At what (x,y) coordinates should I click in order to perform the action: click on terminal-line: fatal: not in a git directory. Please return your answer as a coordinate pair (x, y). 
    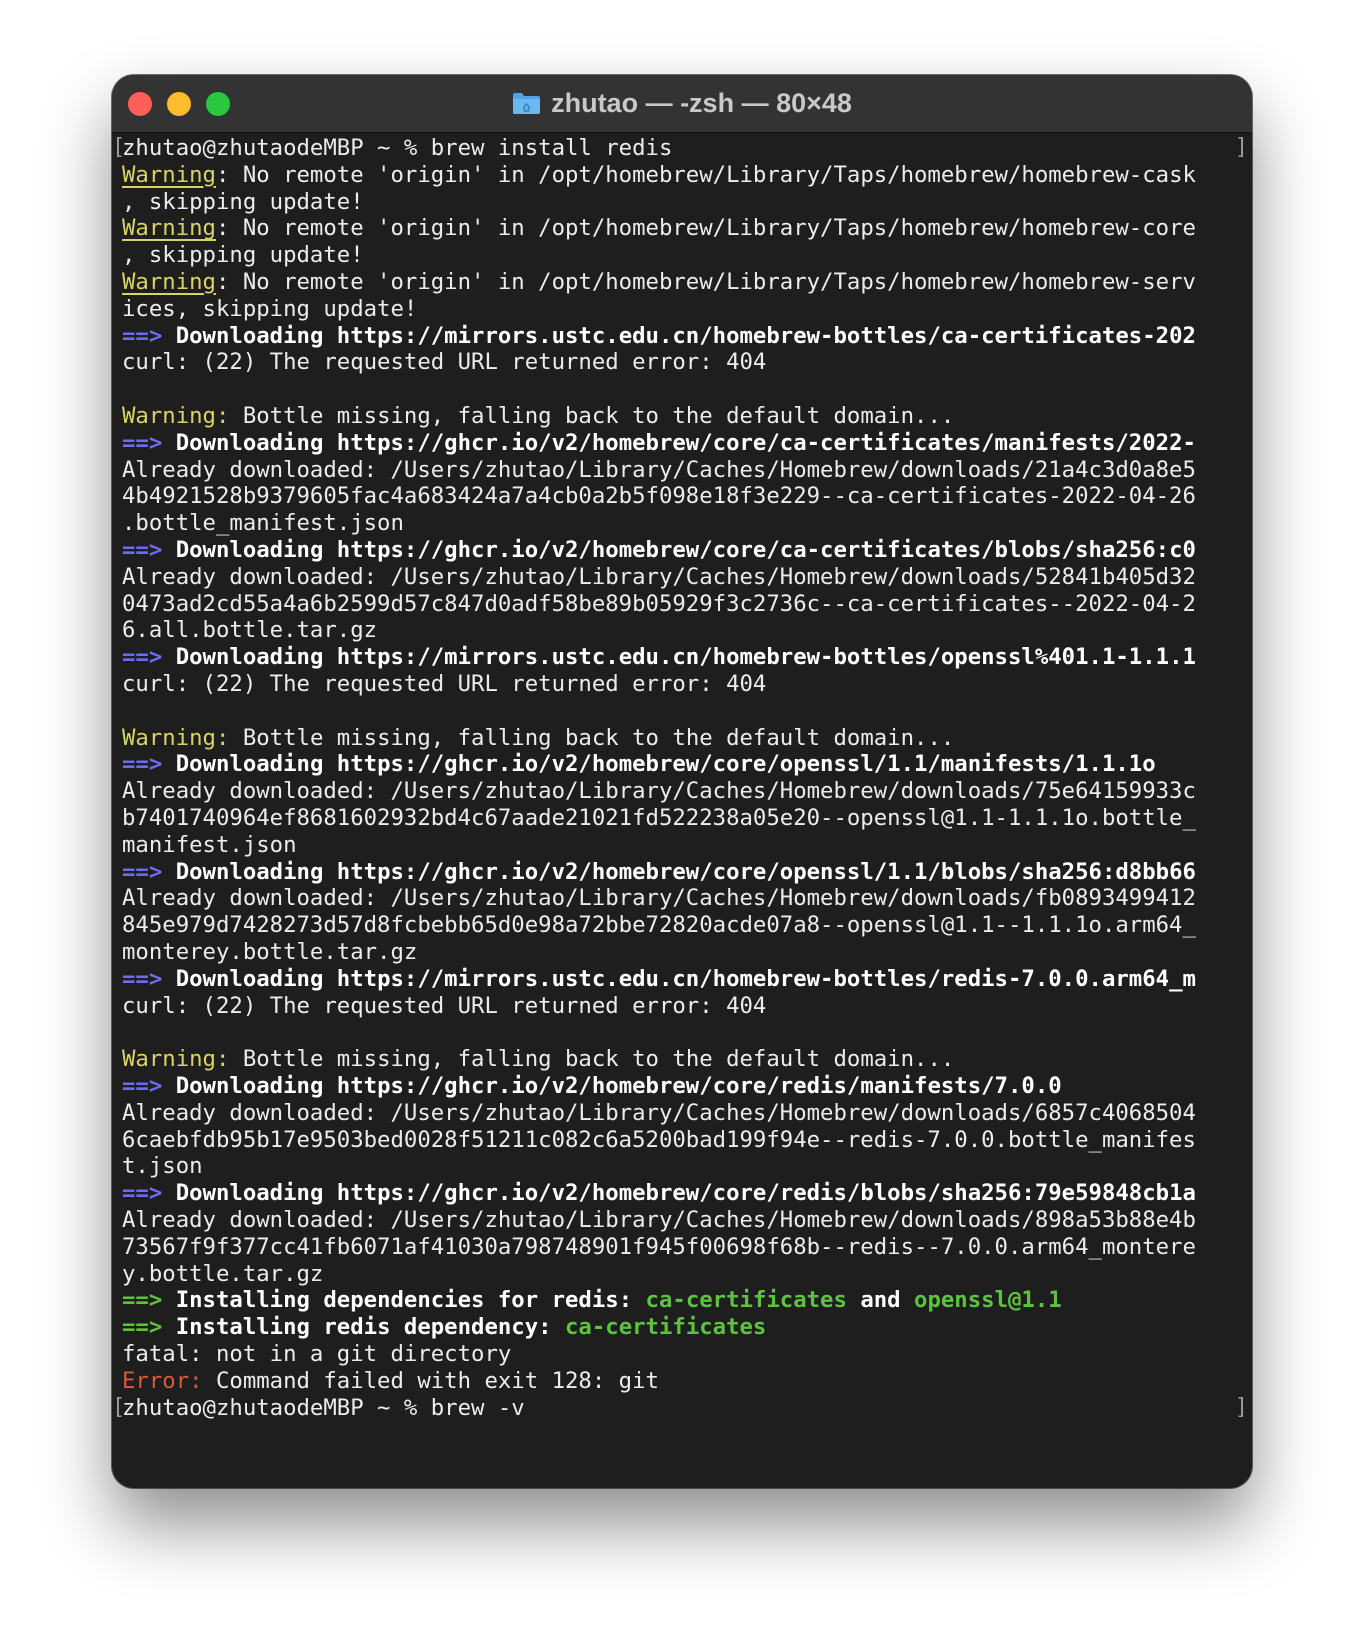
    Looking at the image, I should click on (316, 1354).